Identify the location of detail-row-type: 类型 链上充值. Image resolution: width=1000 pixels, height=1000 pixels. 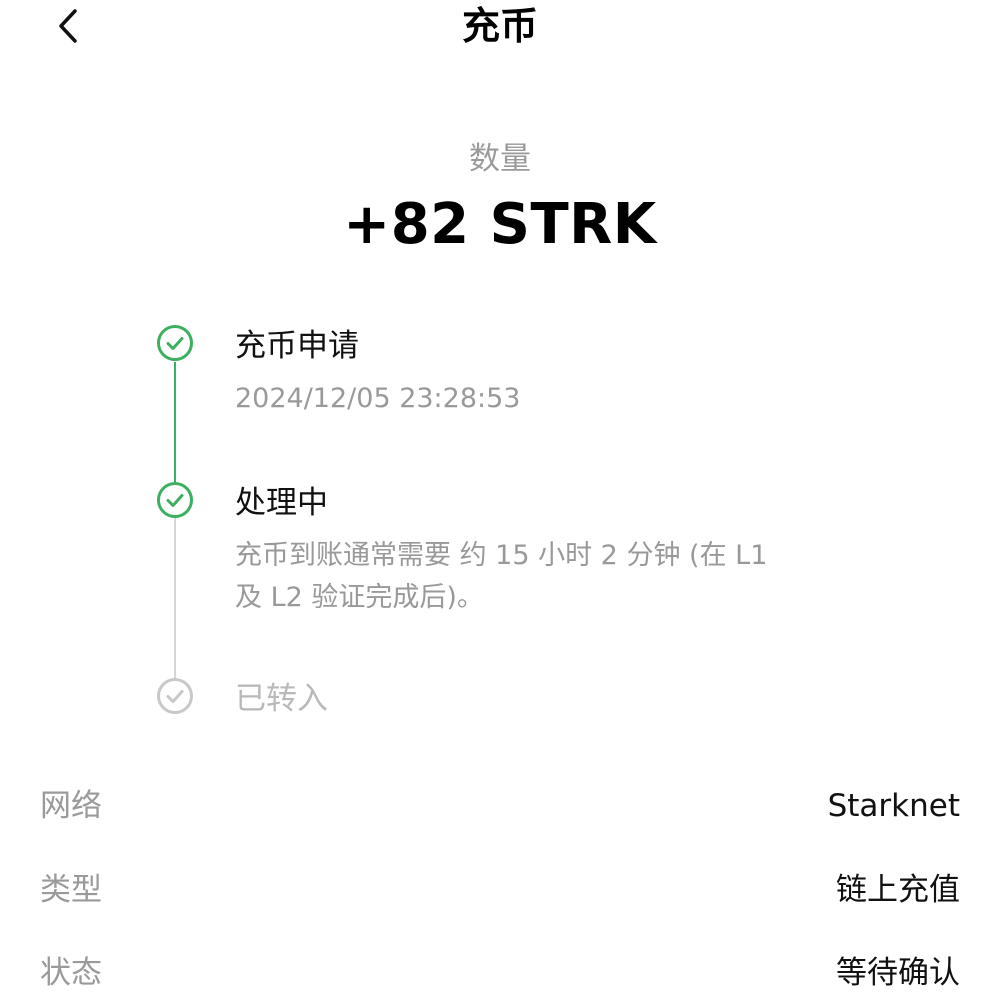
(500, 890).